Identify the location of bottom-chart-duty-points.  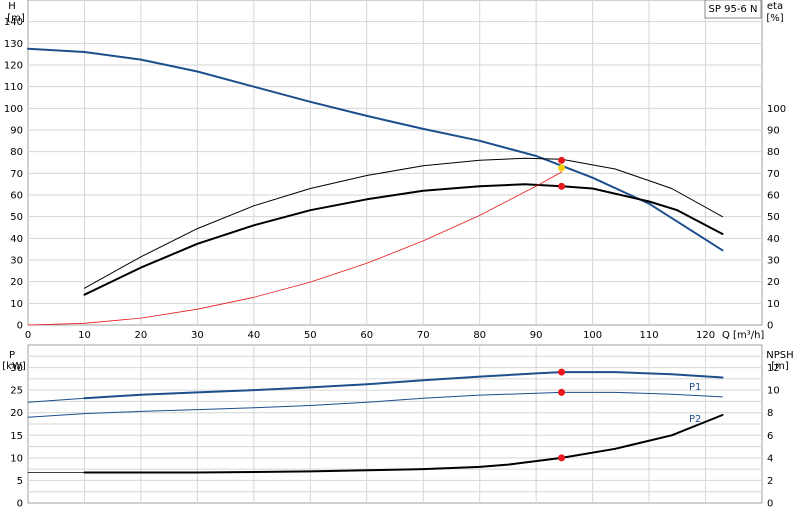
(562, 415).